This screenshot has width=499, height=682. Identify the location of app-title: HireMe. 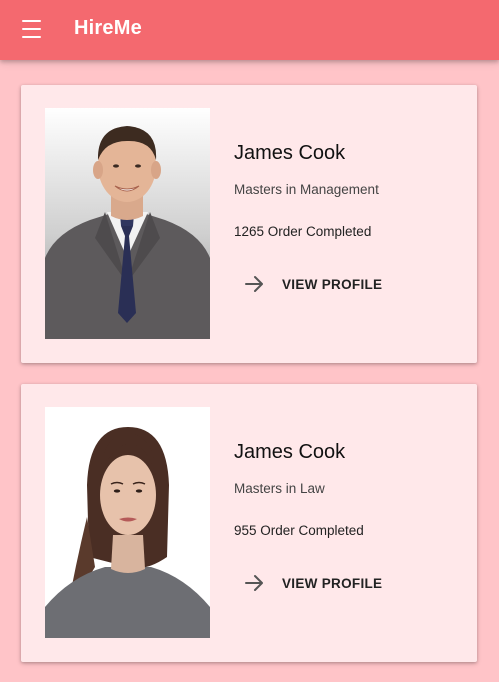
(108, 28).